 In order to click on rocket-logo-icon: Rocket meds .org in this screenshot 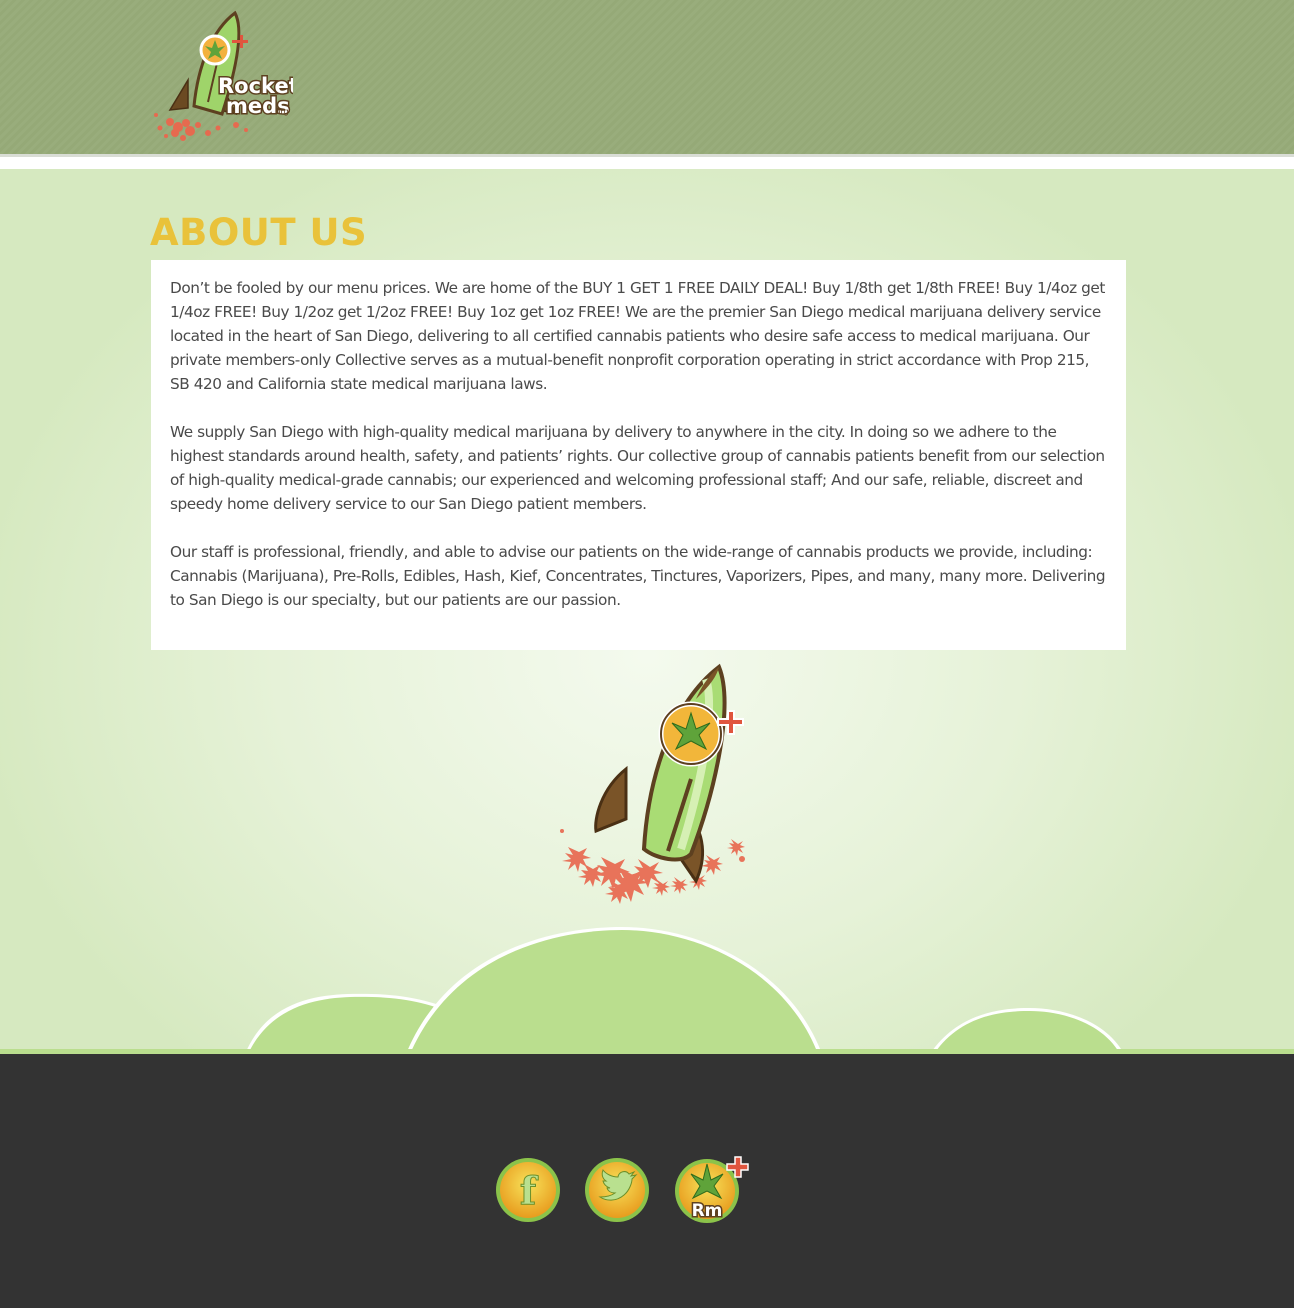, I will do `click(227, 75)`.